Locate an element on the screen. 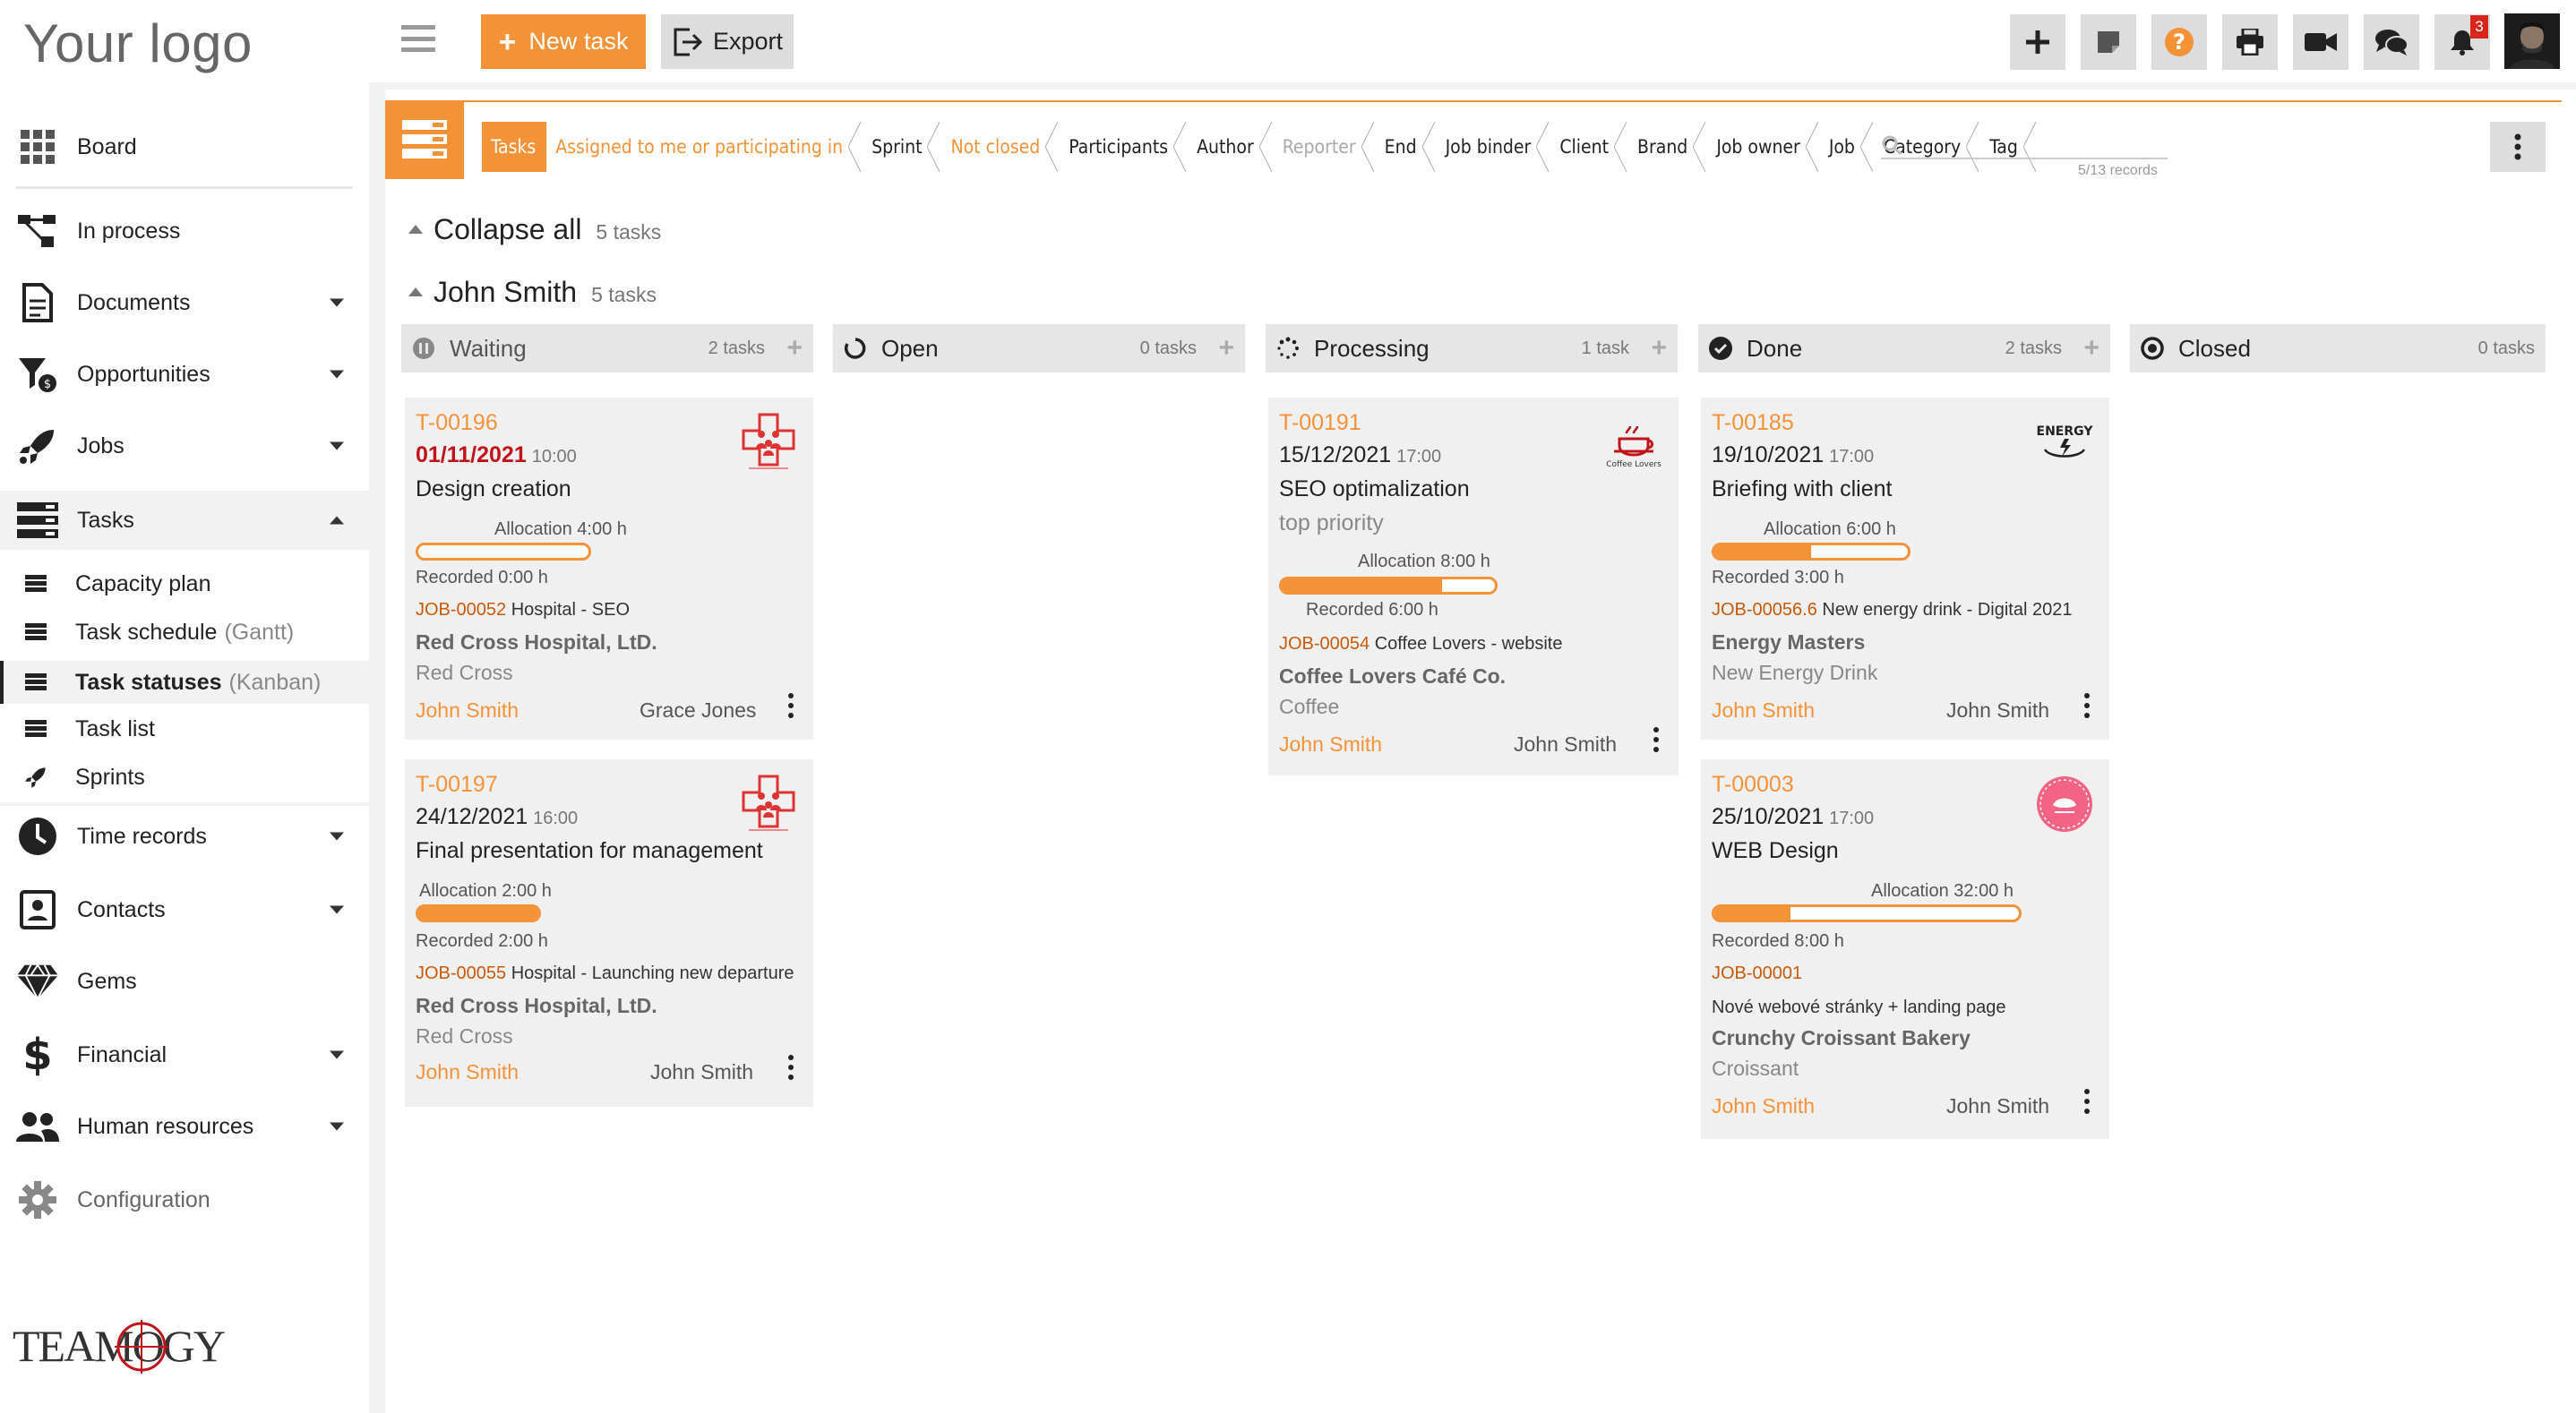 The image size is (2576, 1413). job-id: JOB-00052 is located at coordinates (461, 610).